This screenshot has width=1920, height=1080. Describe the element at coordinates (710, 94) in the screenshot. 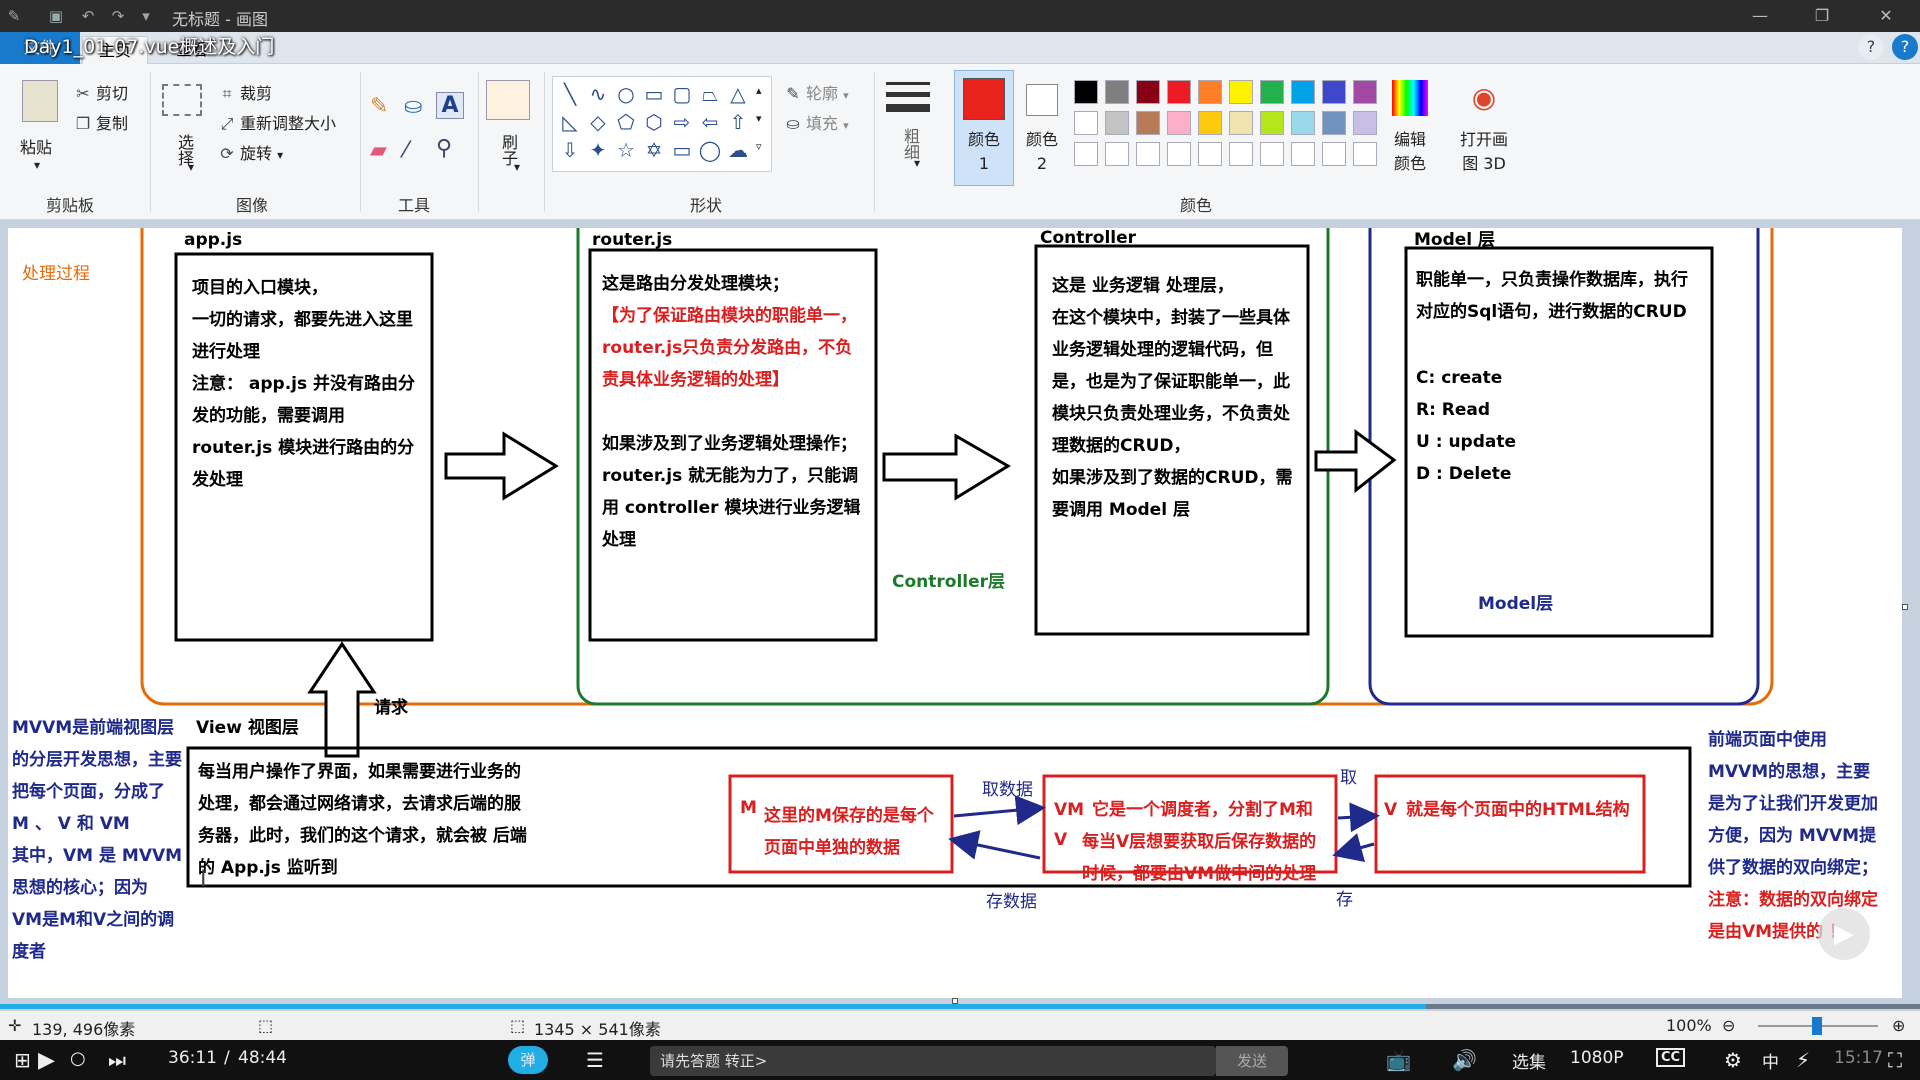

I see `polygon-shape-icon: ⏢` at that location.